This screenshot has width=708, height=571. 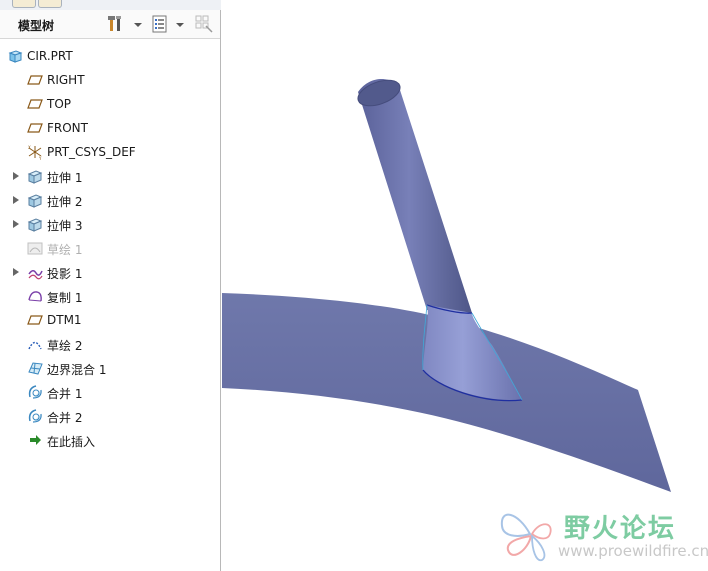 I want to click on tree-item-label: RIGHT, so click(x=66, y=80).